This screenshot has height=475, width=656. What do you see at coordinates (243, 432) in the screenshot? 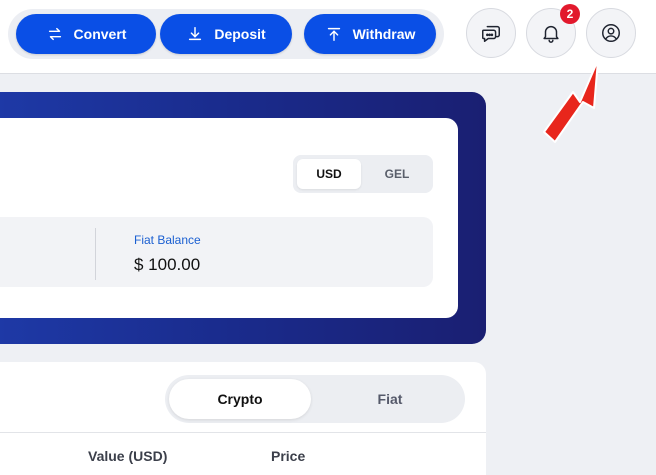
I see `table-header-divider` at bounding box center [243, 432].